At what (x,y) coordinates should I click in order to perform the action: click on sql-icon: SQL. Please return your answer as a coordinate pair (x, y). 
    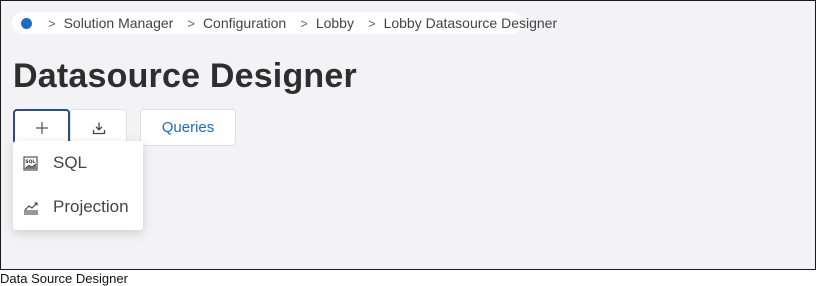
    Looking at the image, I should click on (30, 163).